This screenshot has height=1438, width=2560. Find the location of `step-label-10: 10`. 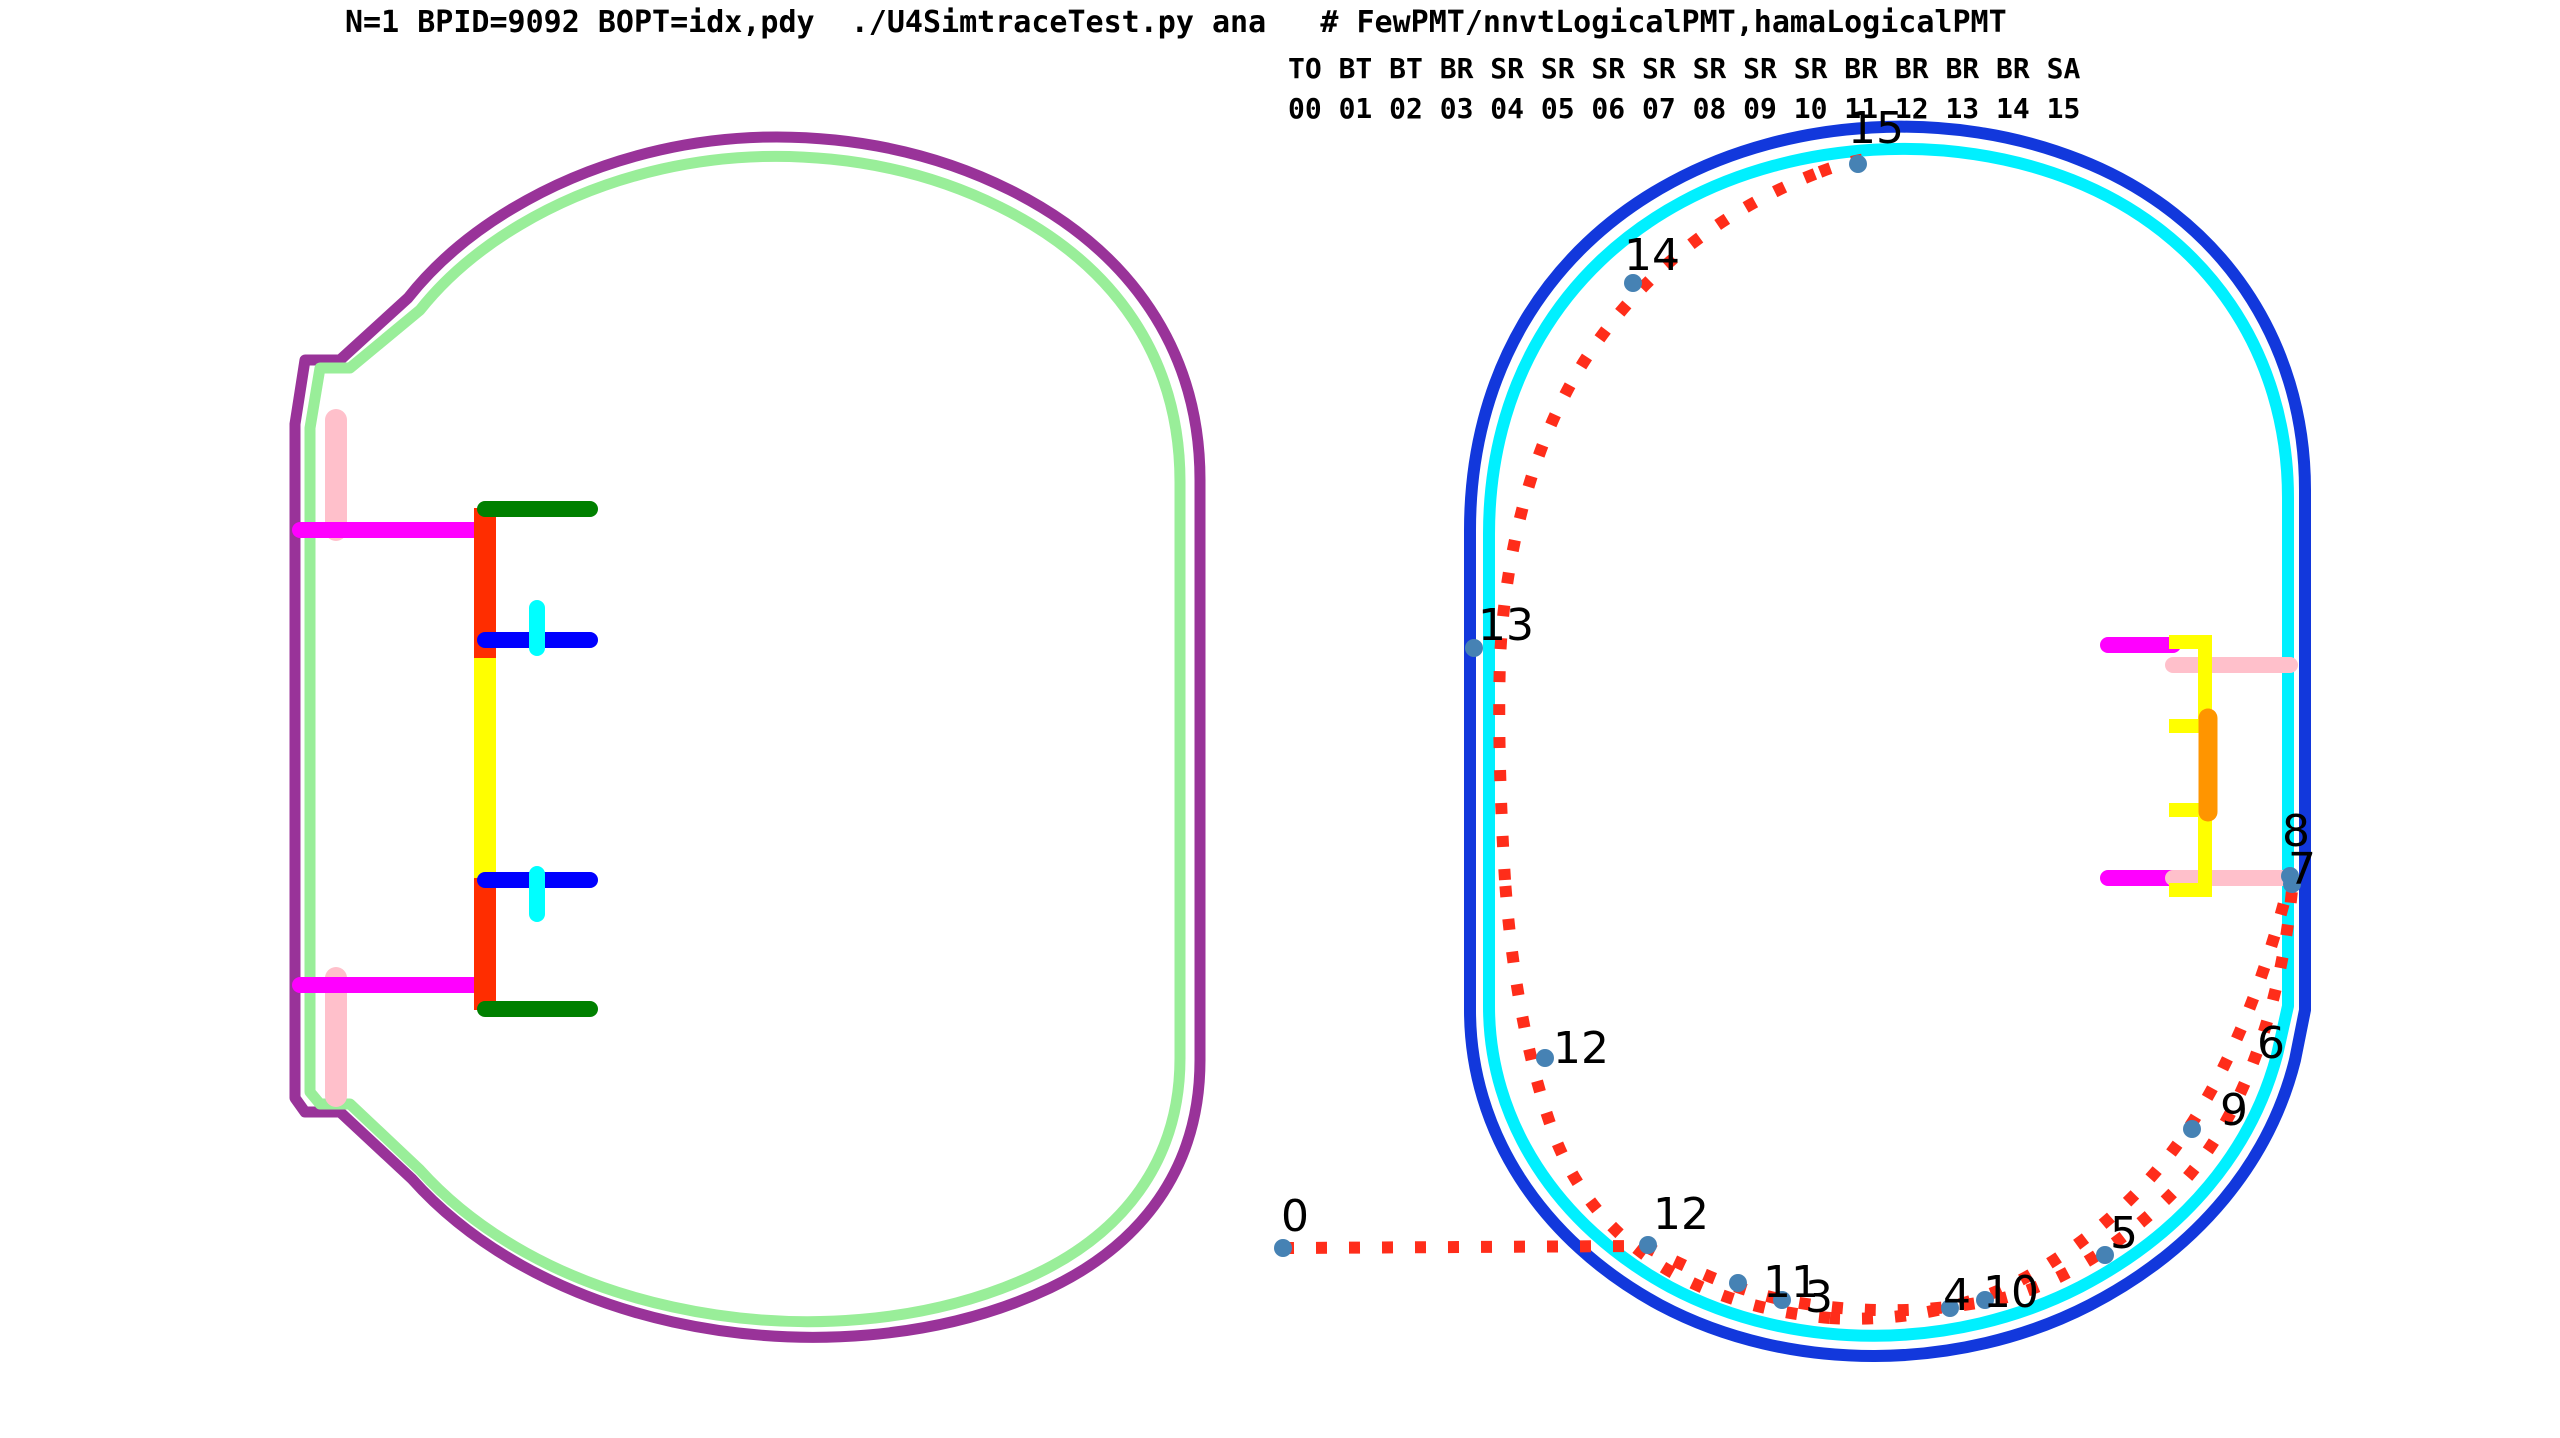

step-label-10: 10 is located at coordinates (2011, 1292).